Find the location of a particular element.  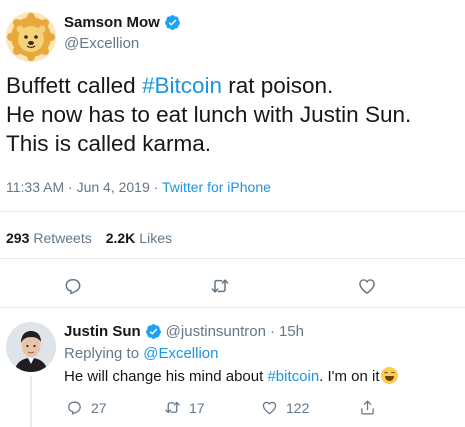

reply-author-handle: @justinsuntron is located at coordinates (216, 331).